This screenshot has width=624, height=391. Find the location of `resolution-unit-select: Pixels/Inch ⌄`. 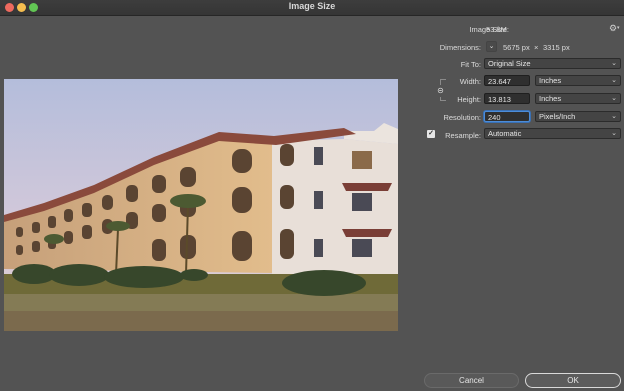

resolution-unit-select: Pixels/Inch ⌄ is located at coordinates (578, 116).